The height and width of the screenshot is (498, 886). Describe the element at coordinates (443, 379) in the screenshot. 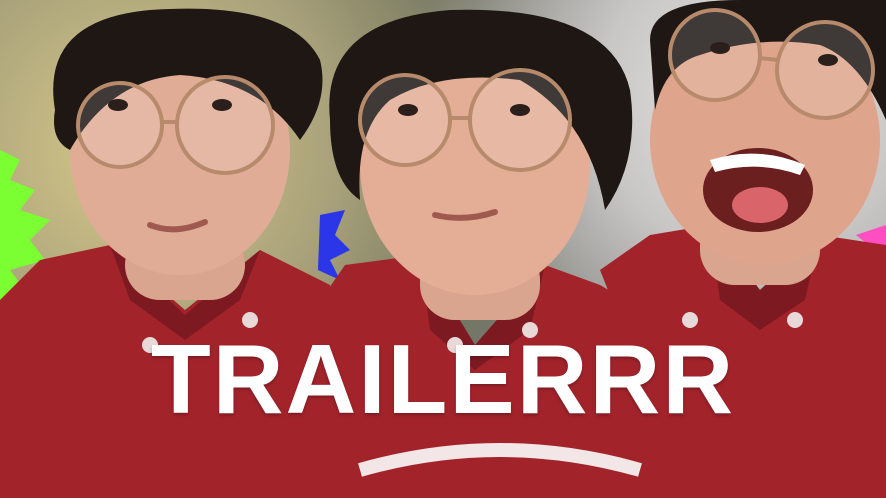

I see `title-text: TRAILERRR` at that location.